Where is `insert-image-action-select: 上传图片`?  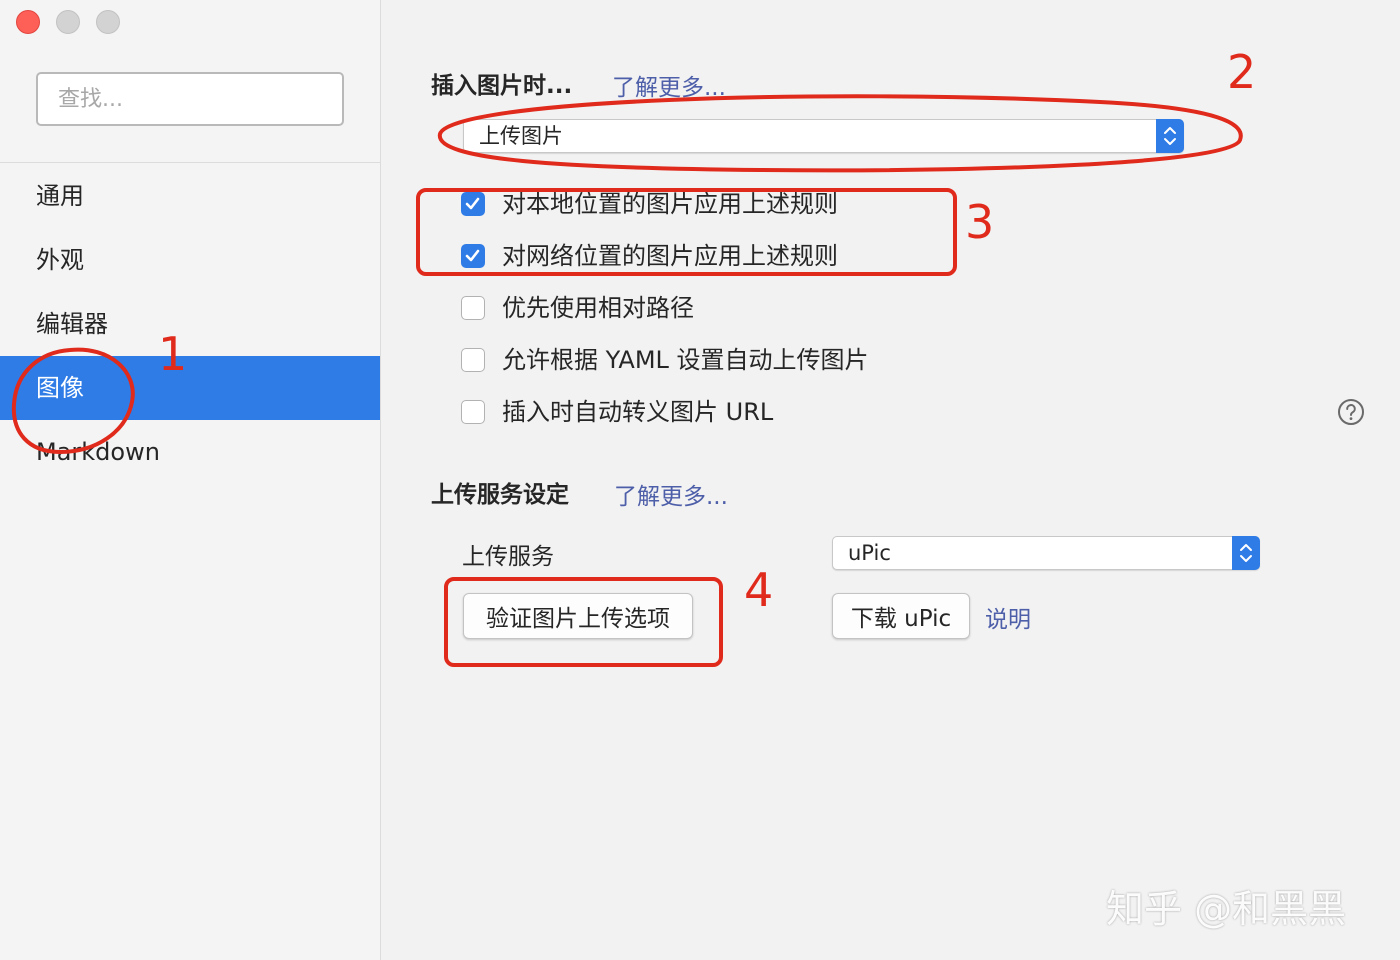
insert-image-action-select: 上传图片 is located at coordinates (823, 136).